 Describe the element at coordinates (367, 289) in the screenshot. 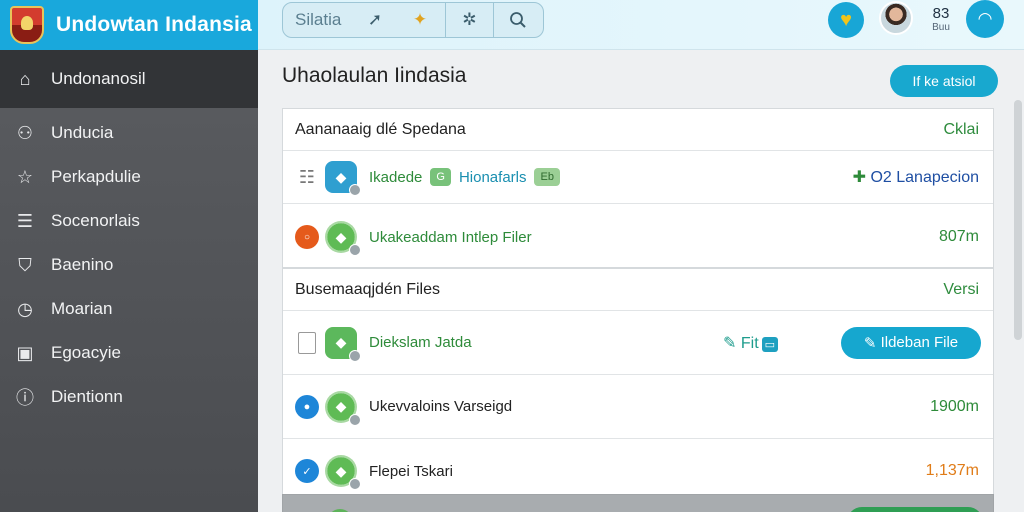

I see `section-header-label: Busemaaqjdén Files` at that location.